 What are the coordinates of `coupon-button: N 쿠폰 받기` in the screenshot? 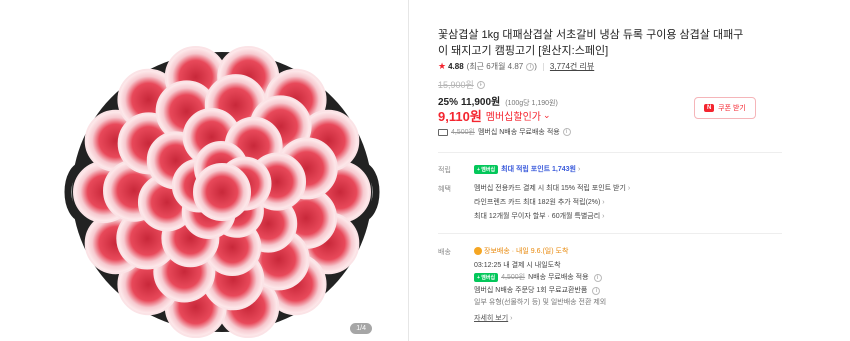 It's located at (725, 108).